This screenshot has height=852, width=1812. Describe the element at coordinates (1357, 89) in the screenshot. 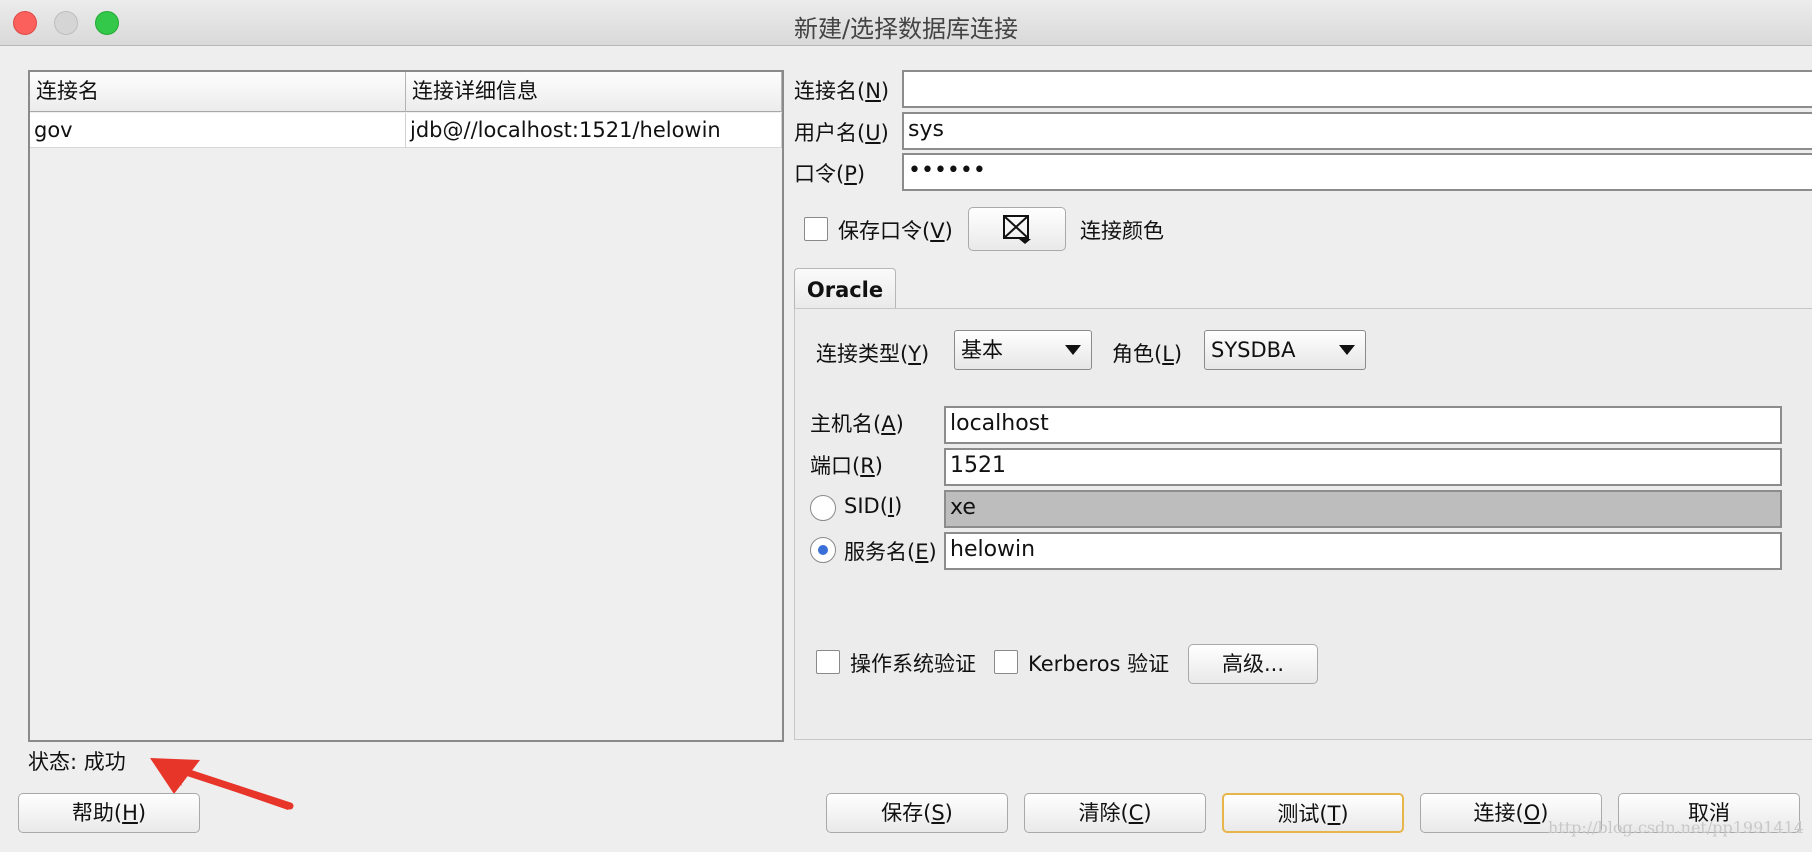

I see `connection-name-input` at that location.